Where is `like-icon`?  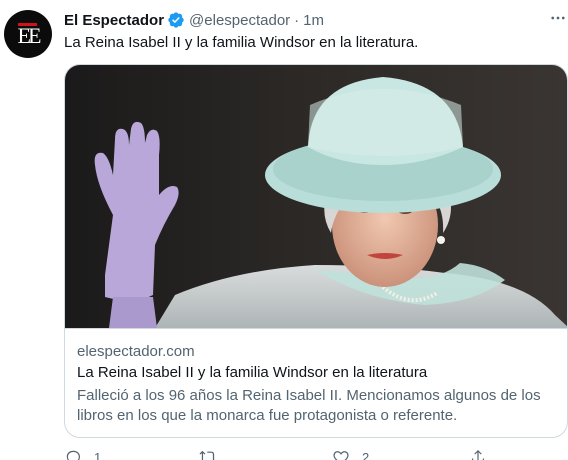 like-icon is located at coordinates (341, 455).